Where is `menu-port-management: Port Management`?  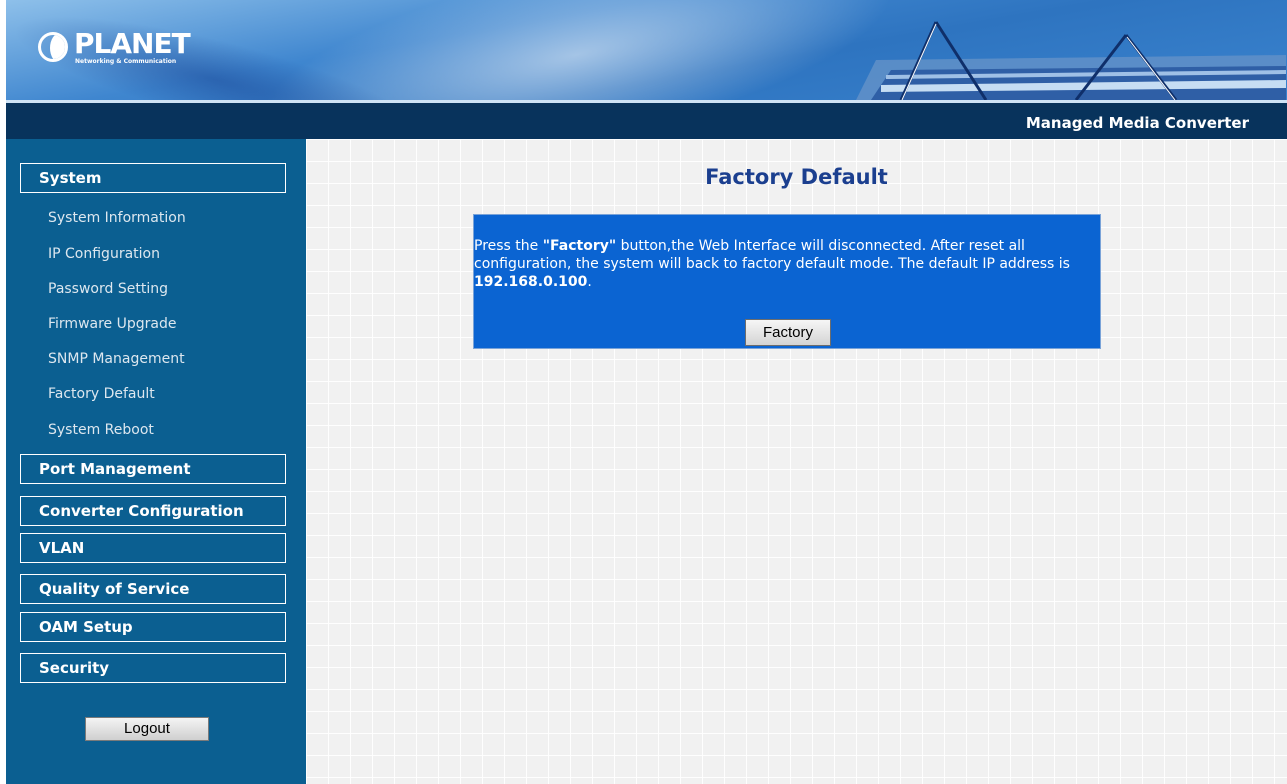
menu-port-management: Port Management is located at coordinates (153, 469).